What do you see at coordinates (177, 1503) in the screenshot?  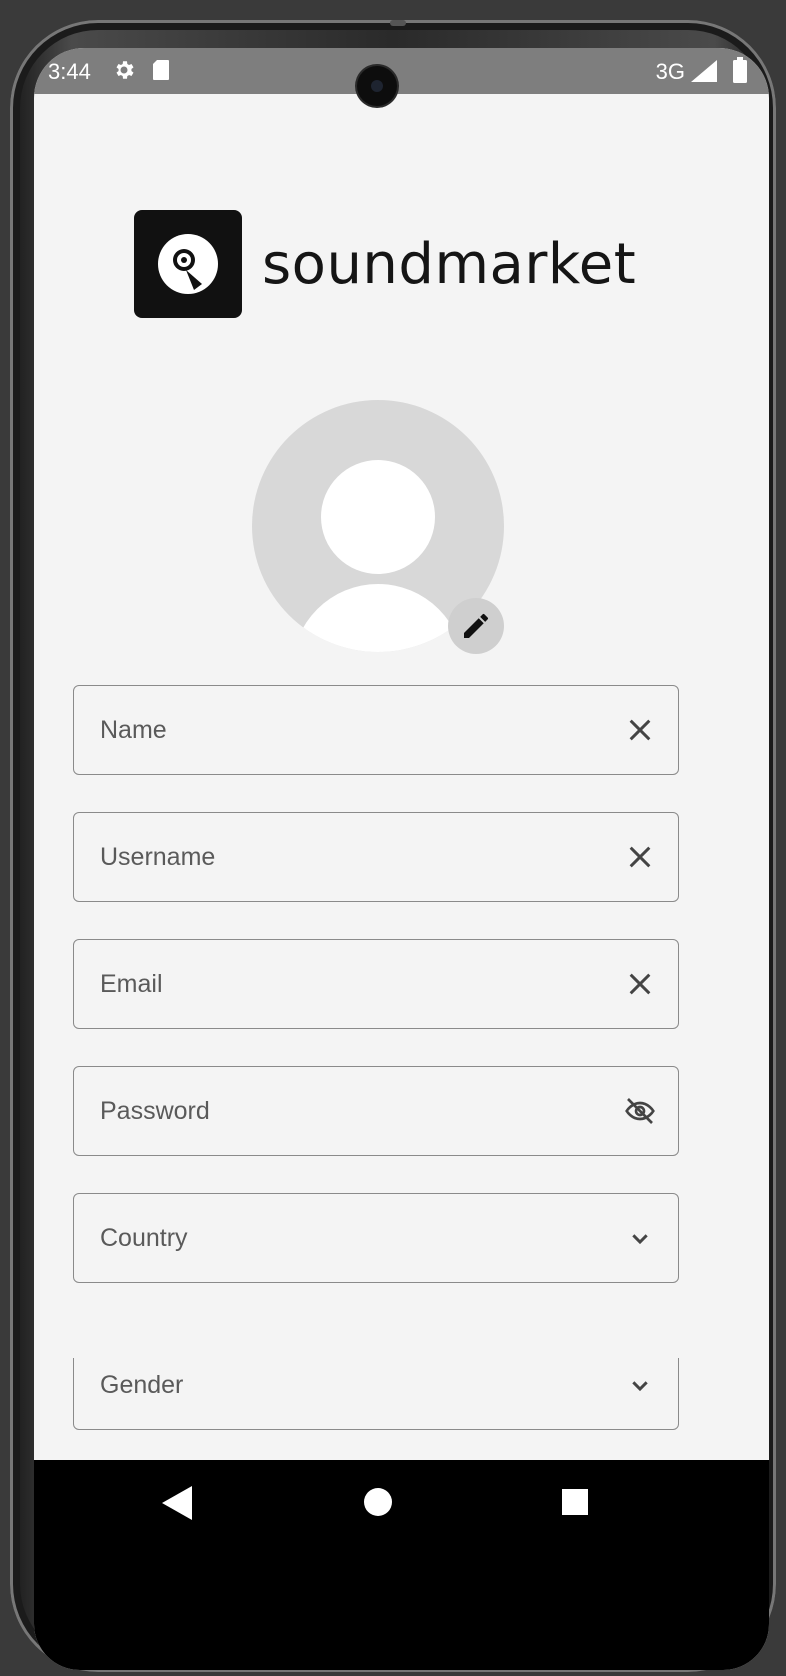 I see `back-icon` at bounding box center [177, 1503].